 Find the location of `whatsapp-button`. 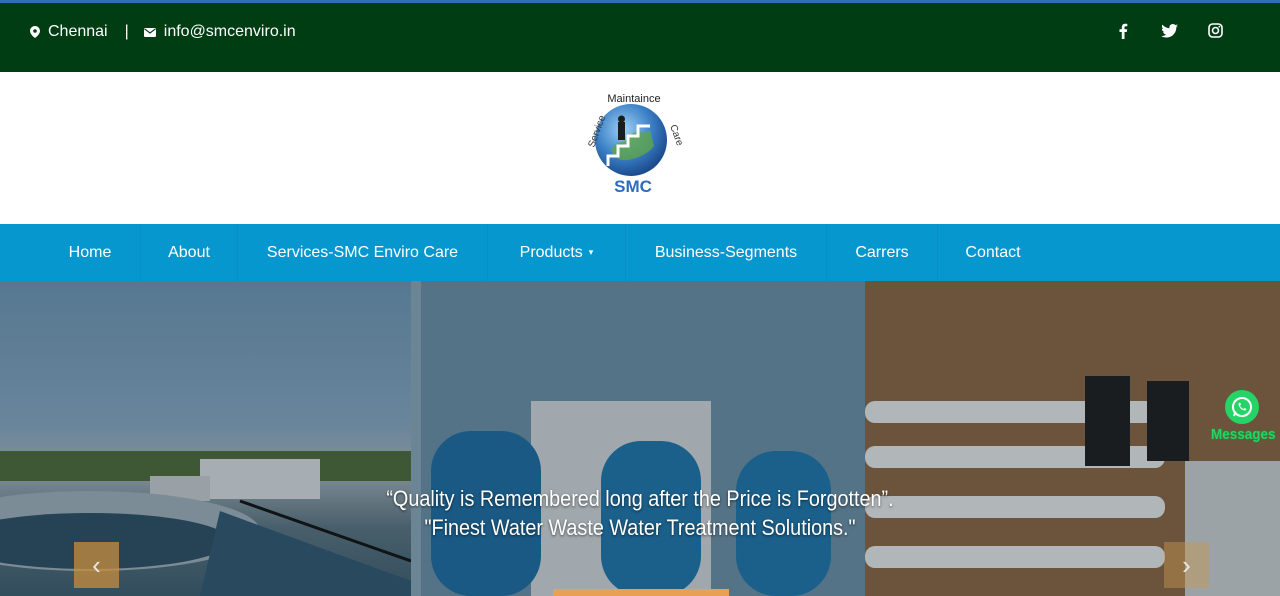

whatsapp-button is located at coordinates (1242, 407).